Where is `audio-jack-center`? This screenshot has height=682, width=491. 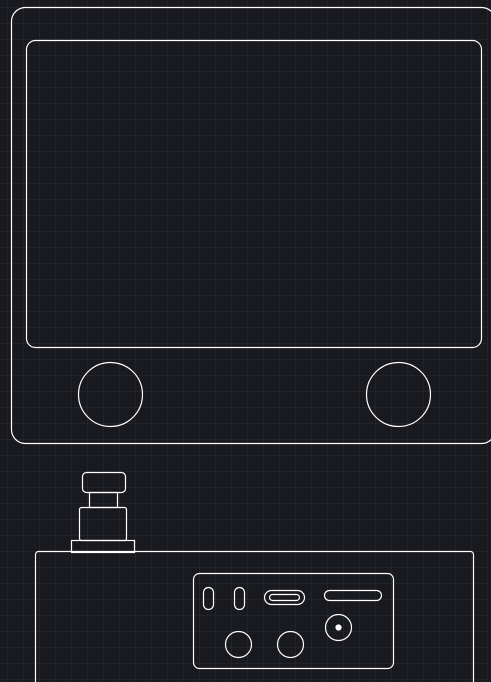 audio-jack-center is located at coordinates (338, 627).